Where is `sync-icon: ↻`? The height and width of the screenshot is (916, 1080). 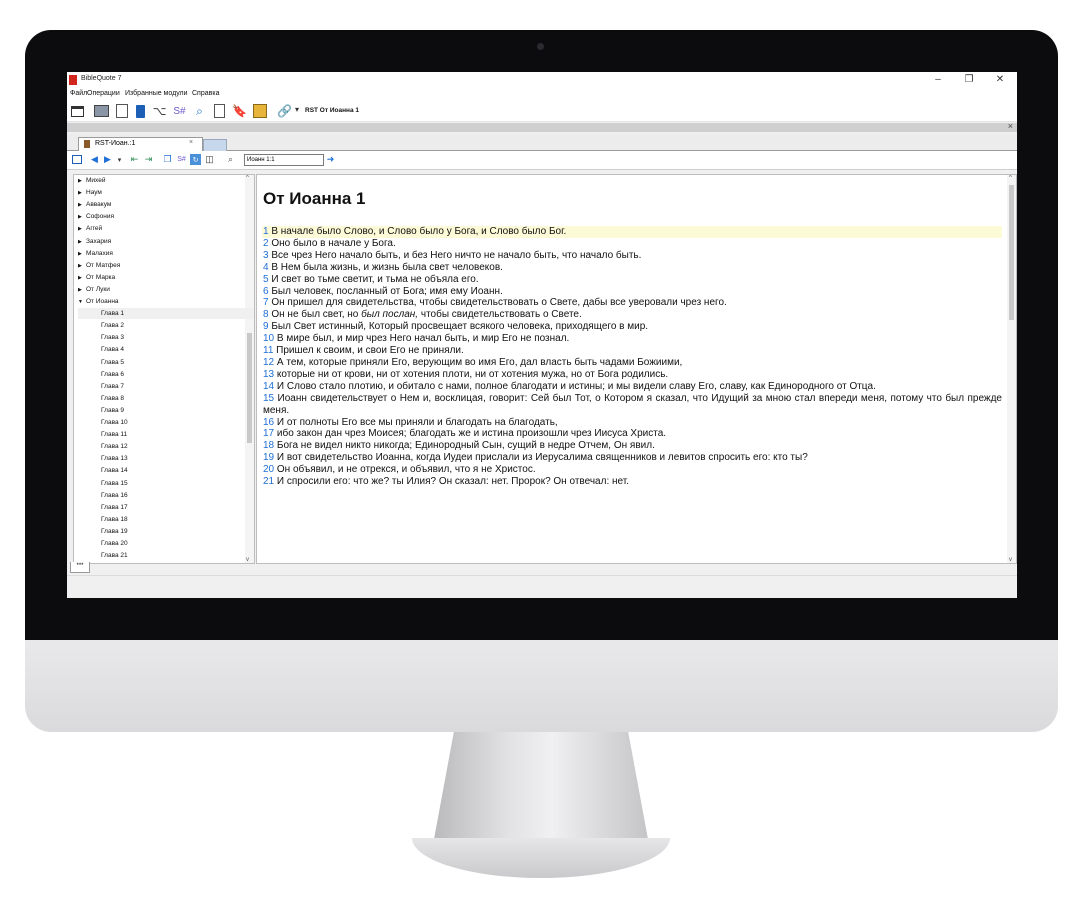 sync-icon: ↻ is located at coordinates (195, 159).